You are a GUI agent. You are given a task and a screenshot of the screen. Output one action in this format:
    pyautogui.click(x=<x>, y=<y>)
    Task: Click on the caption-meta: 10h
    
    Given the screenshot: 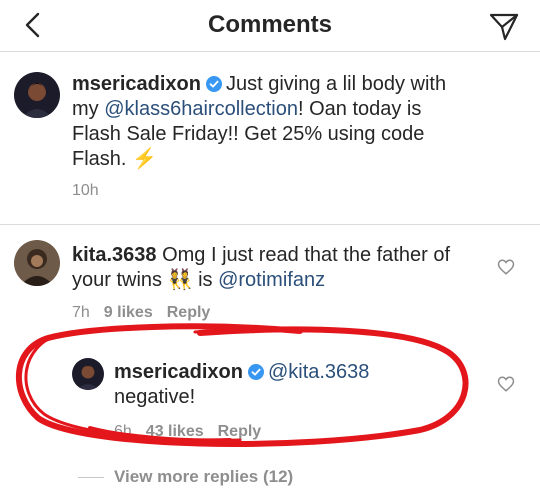 What is the action you would take?
    pyautogui.click(x=92, y=191)
    